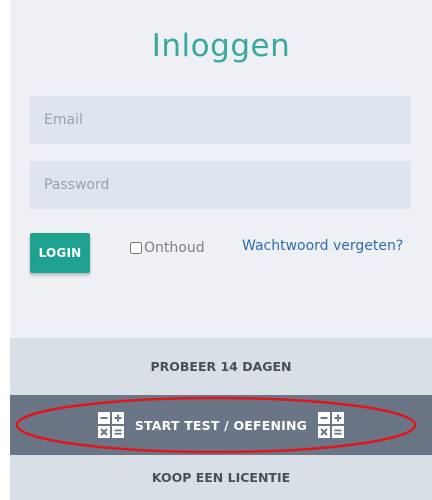 The width and height of the screenshot is (432, 500). I want to click on forgot-password-link: Wachtwoord vergeten?, so click(322, 246).